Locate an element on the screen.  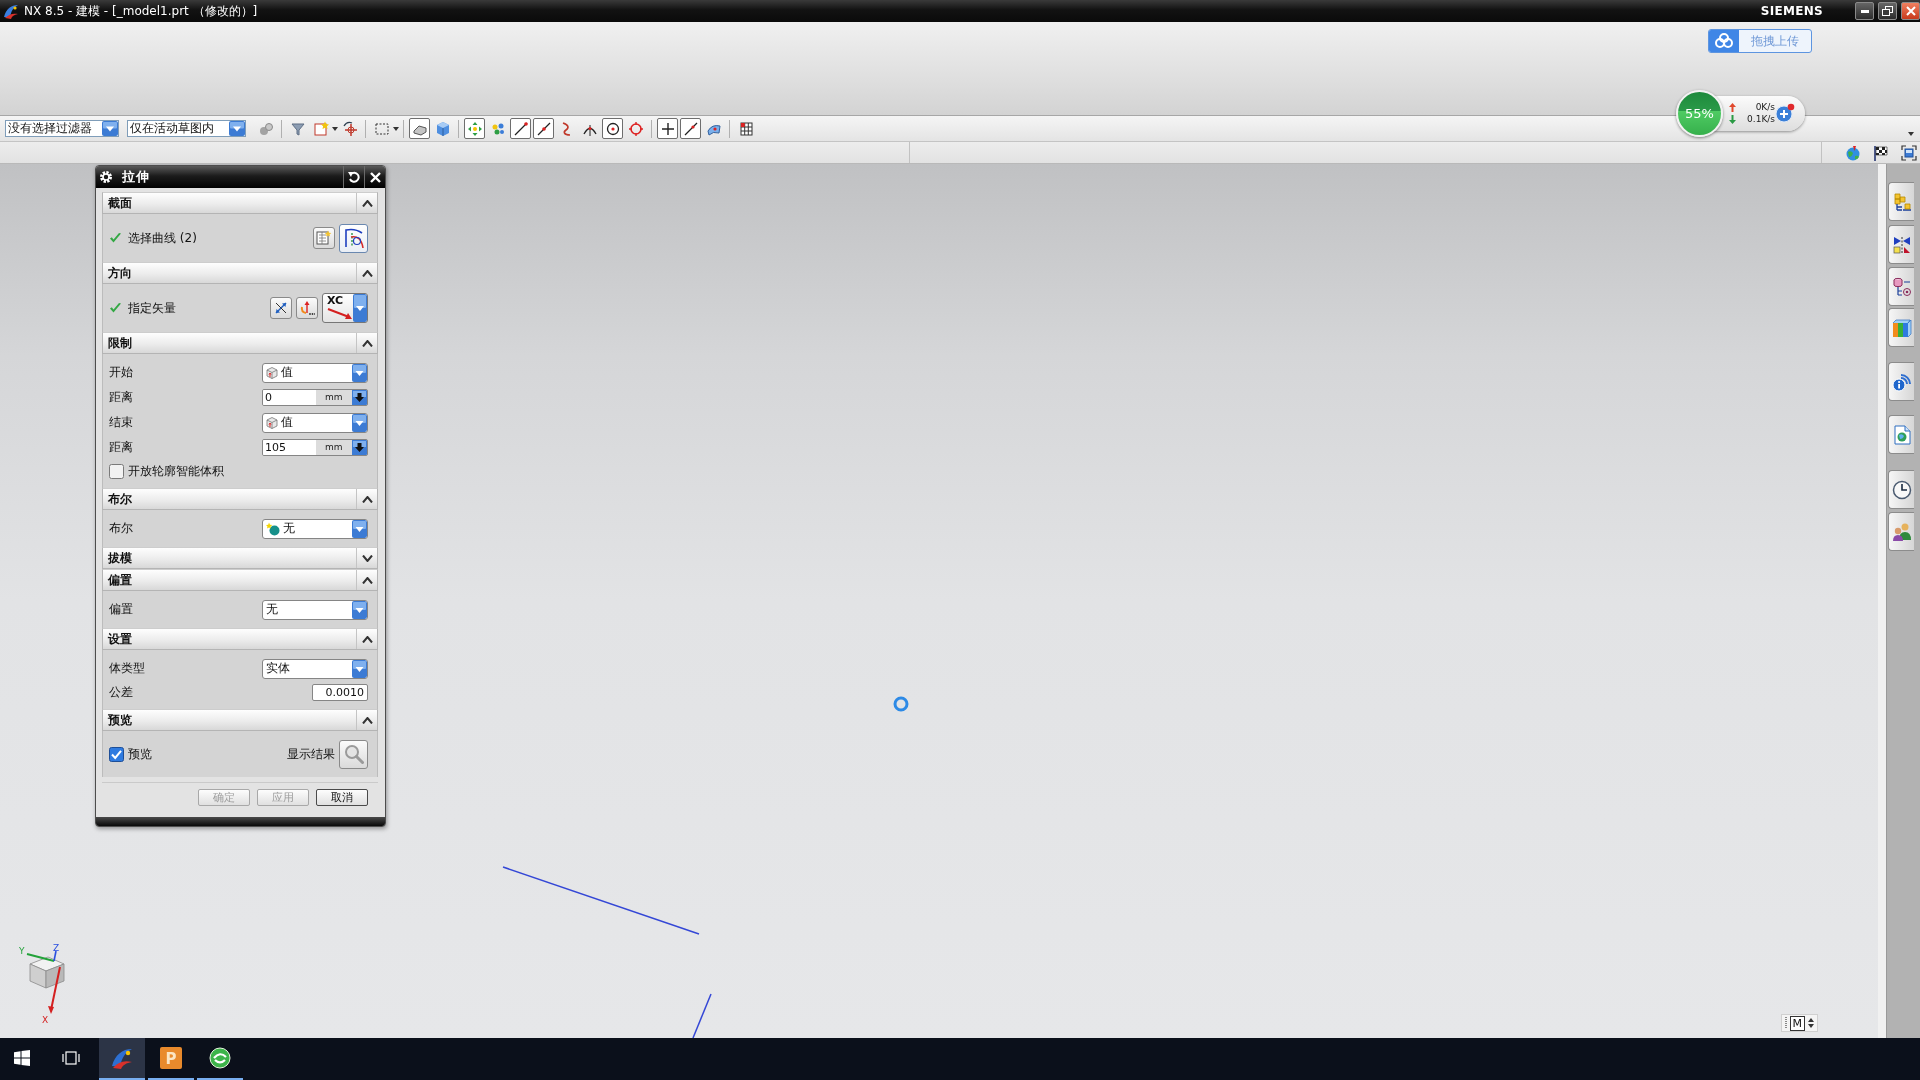
checkbox-label: 预览 is located at coordinates (140, 754).